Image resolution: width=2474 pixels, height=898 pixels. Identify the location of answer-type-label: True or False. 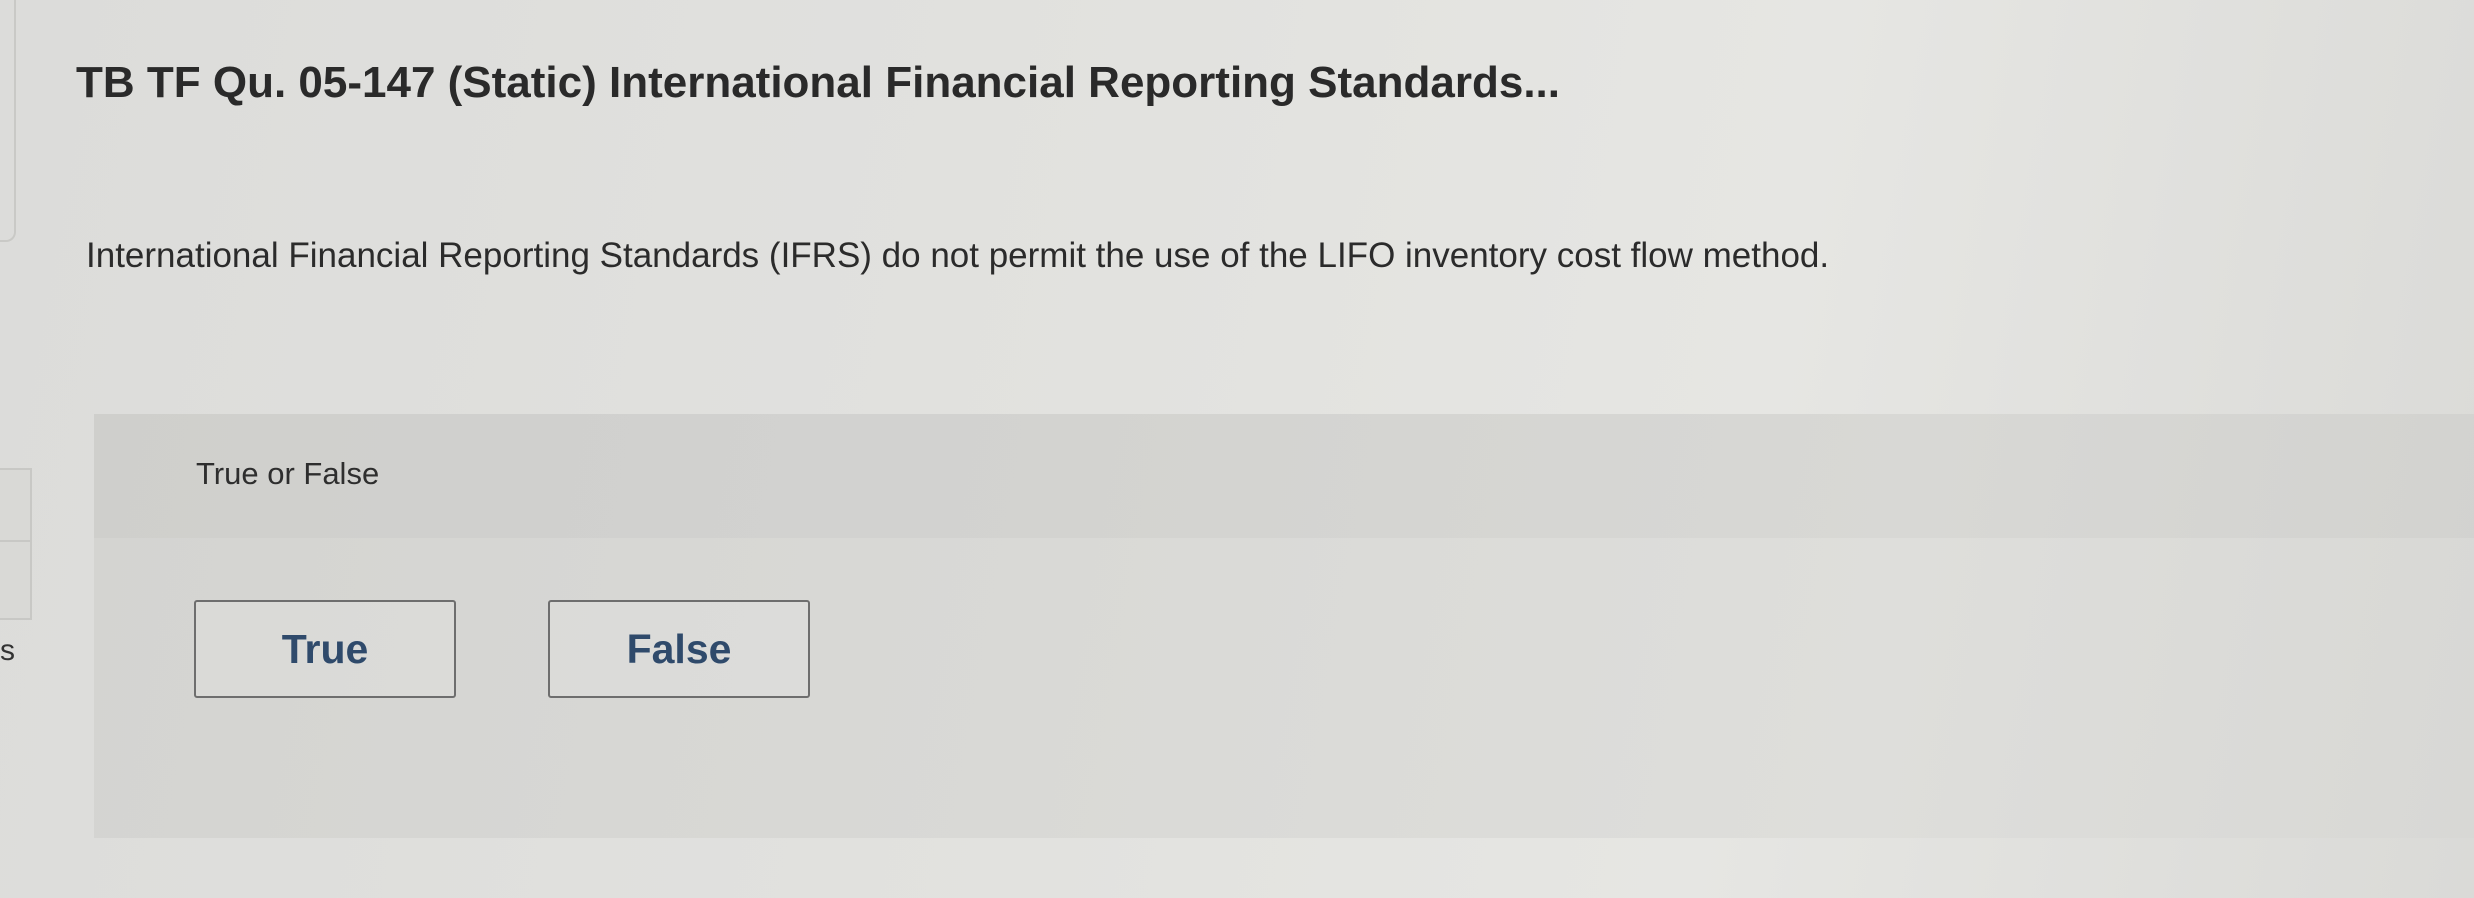
(288, 473).